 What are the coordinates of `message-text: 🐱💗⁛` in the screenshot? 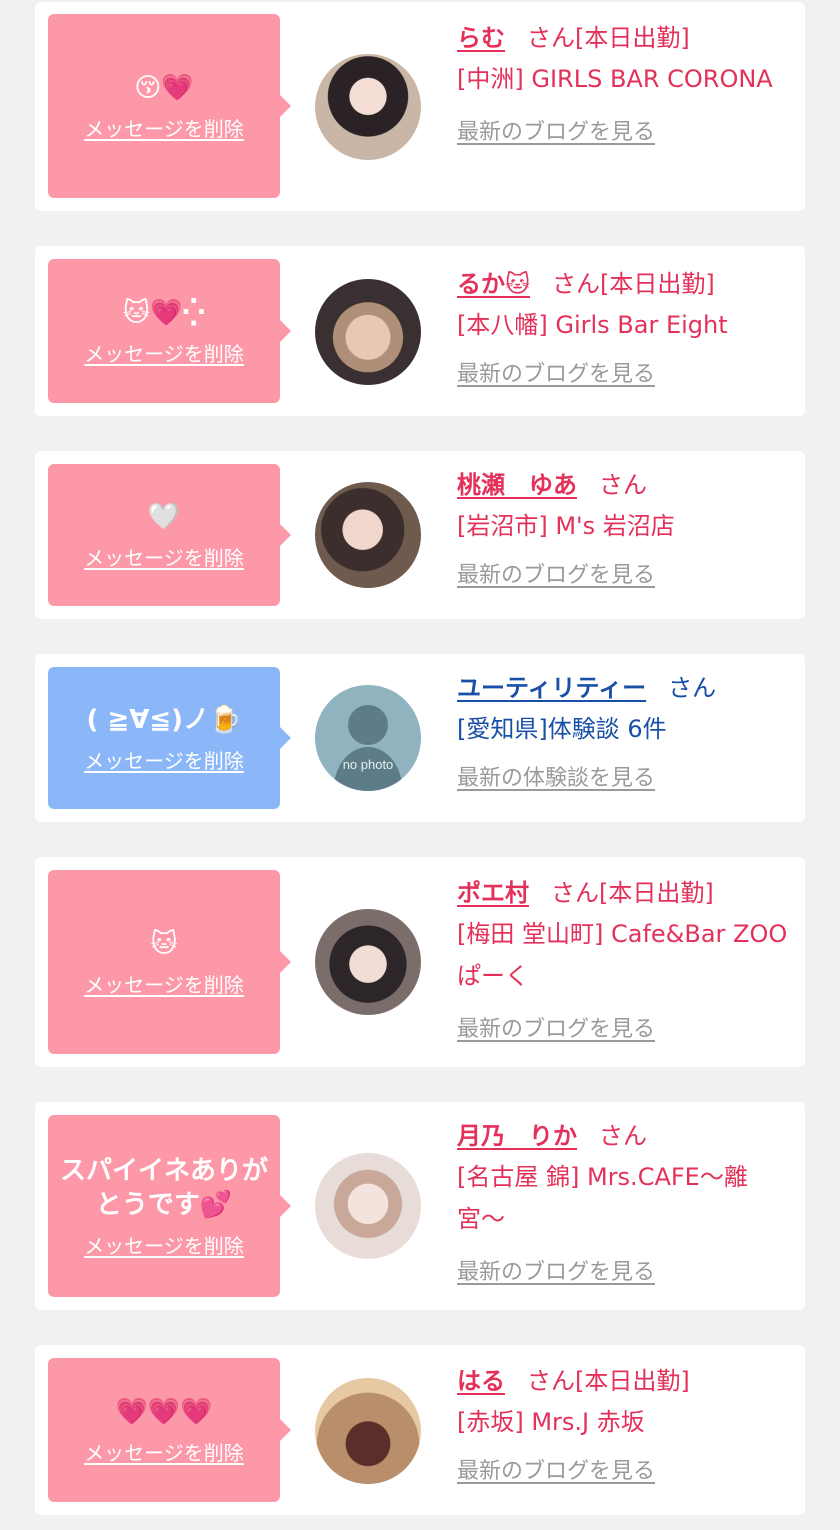 It's located at (164, 312).